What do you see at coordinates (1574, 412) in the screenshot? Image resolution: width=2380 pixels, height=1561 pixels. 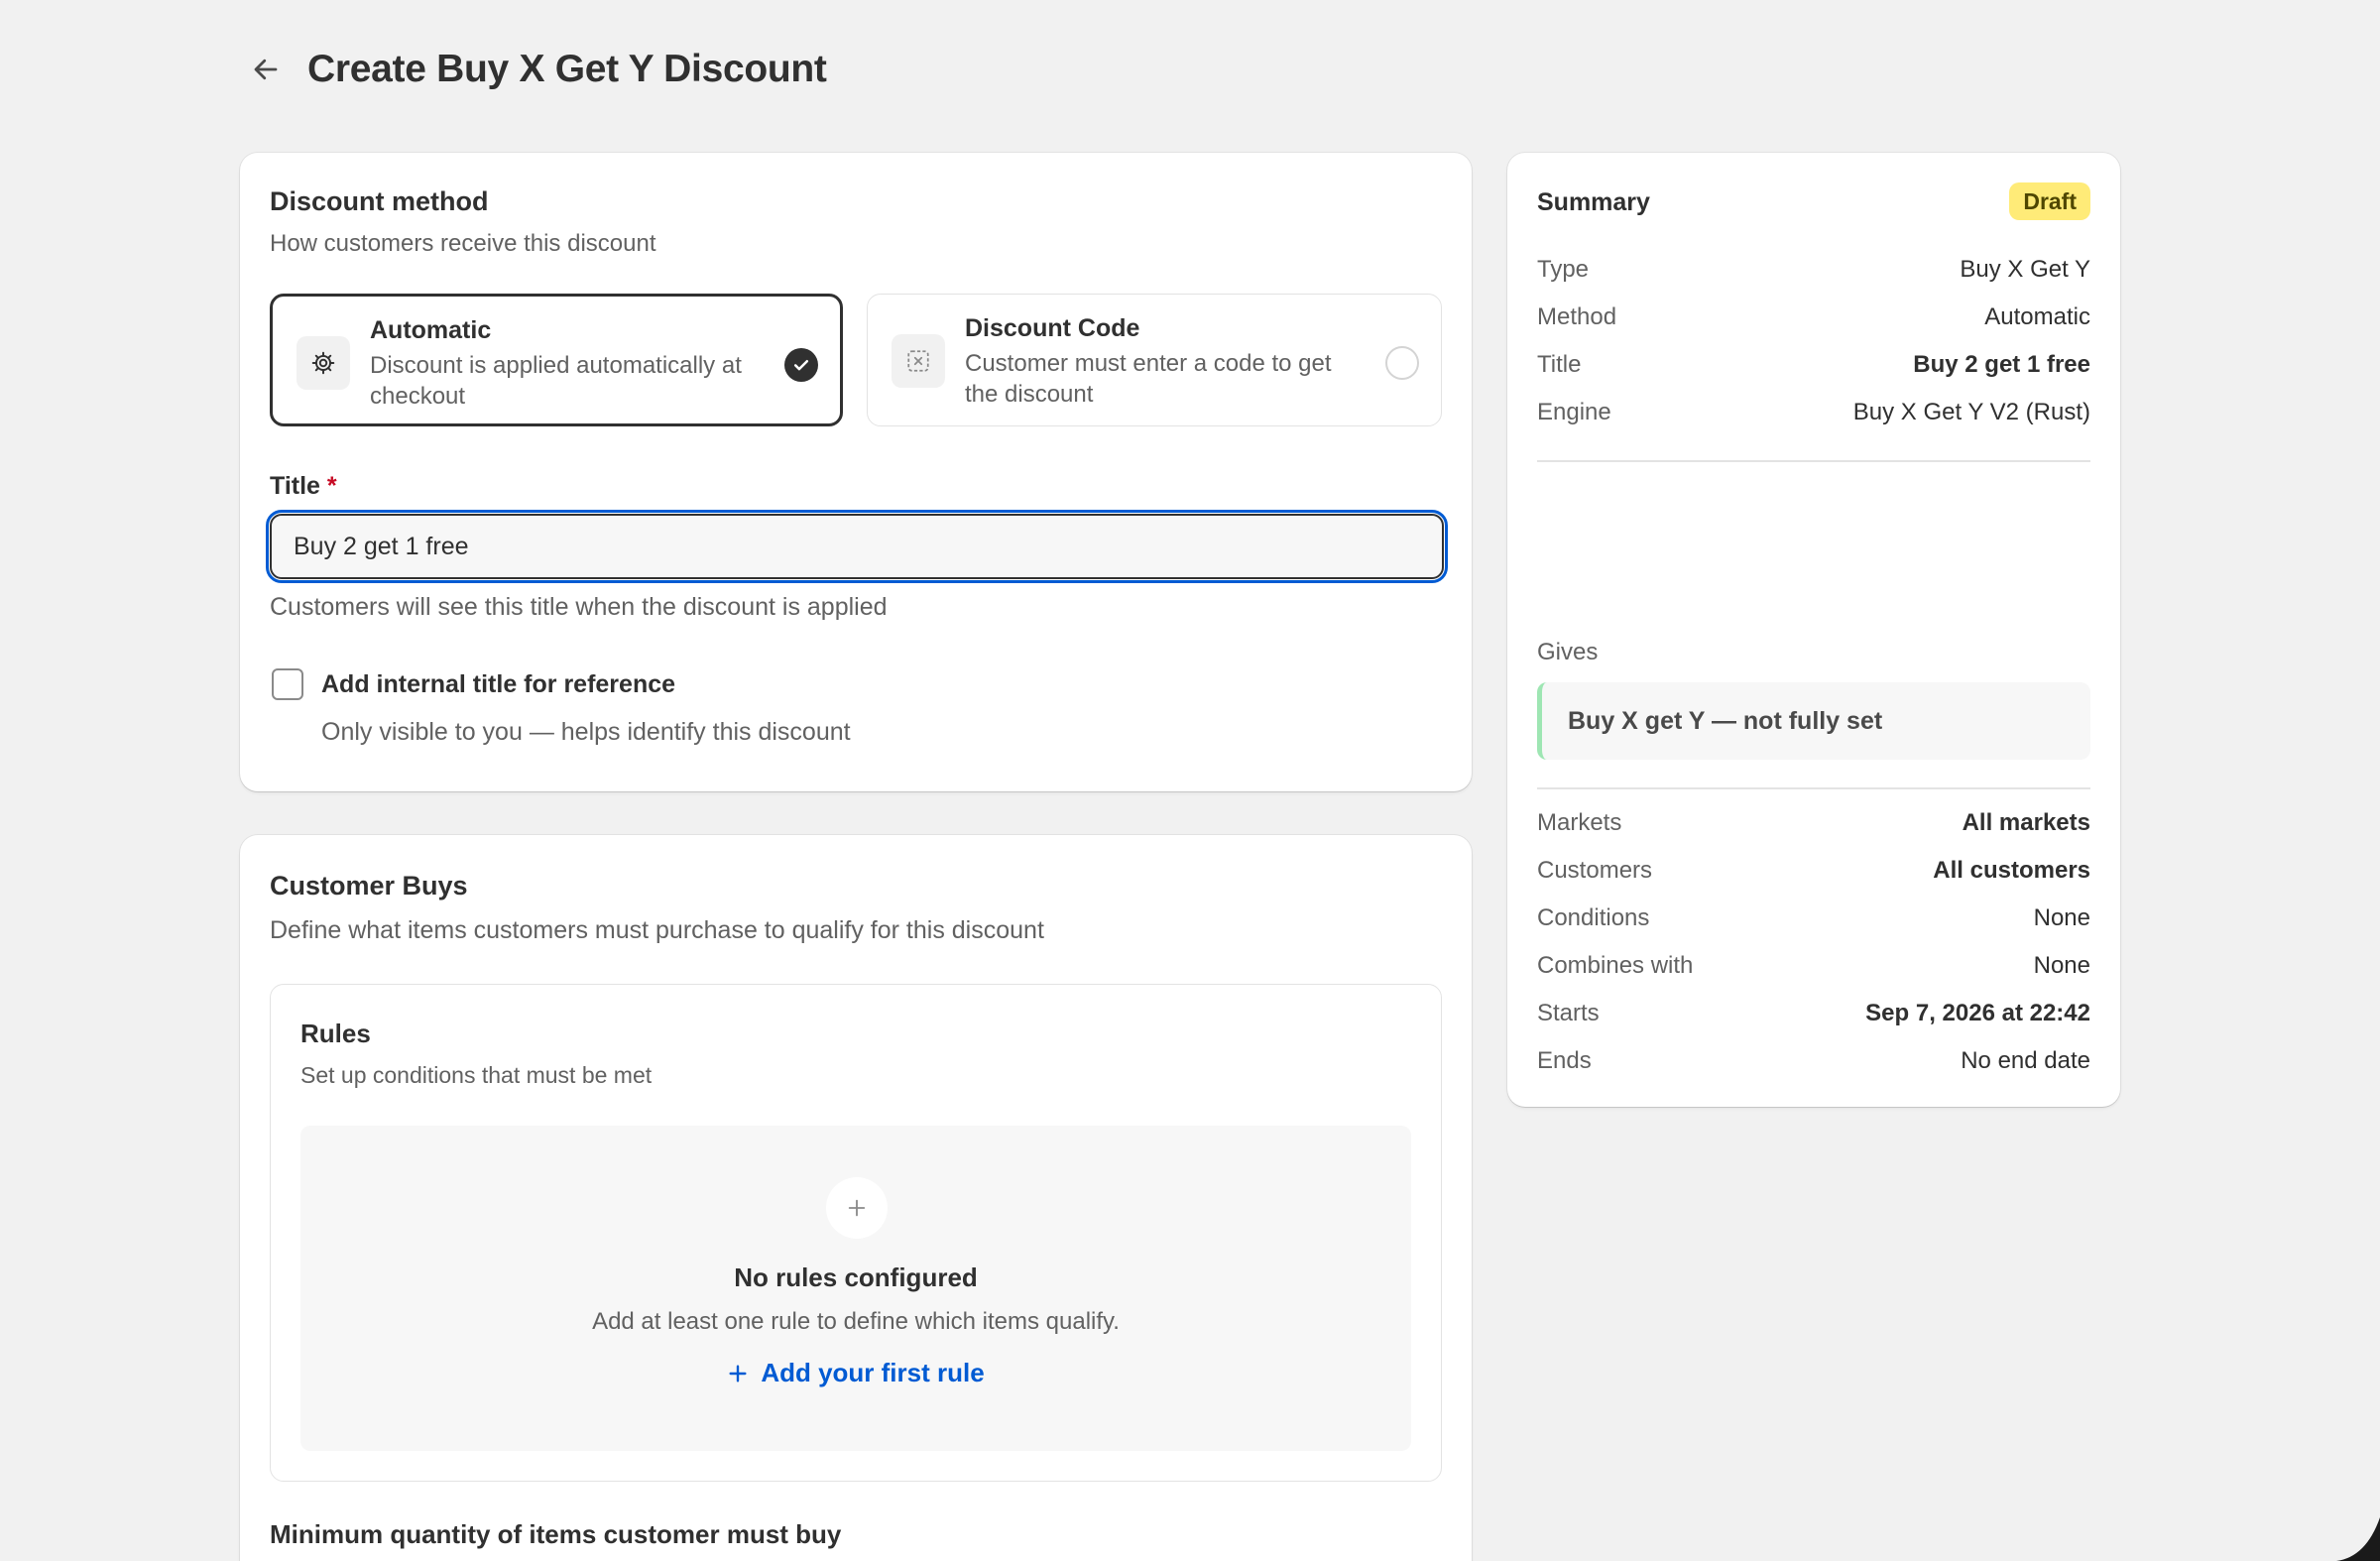 I see `summary-key: Engine` at bounding box center [1574, 412].